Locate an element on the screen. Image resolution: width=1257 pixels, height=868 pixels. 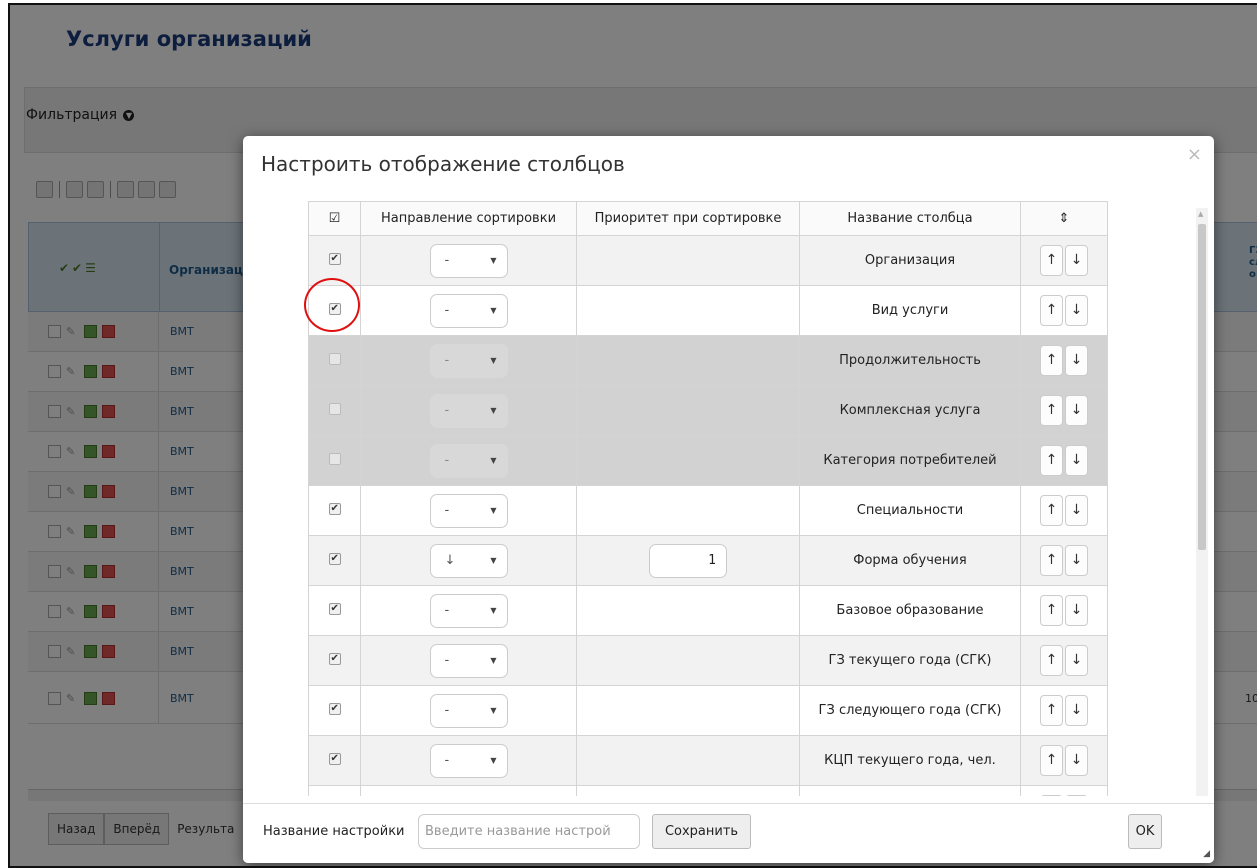
column-name: Продолжительность is located at coordinates (910, 360).